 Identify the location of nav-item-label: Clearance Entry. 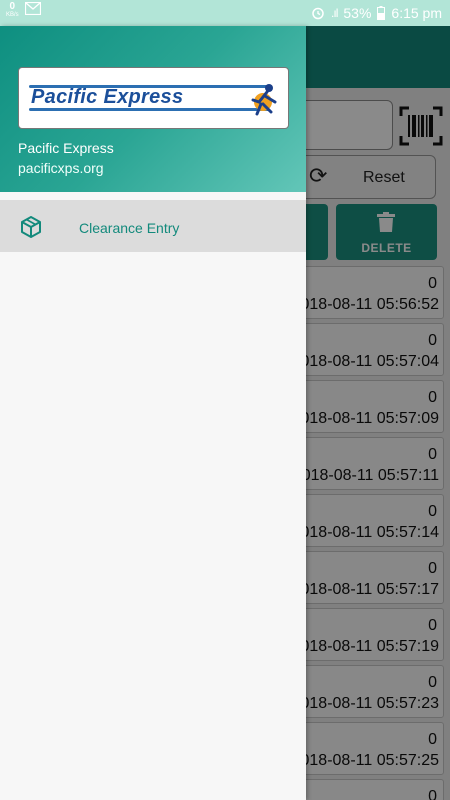
(129, 228).